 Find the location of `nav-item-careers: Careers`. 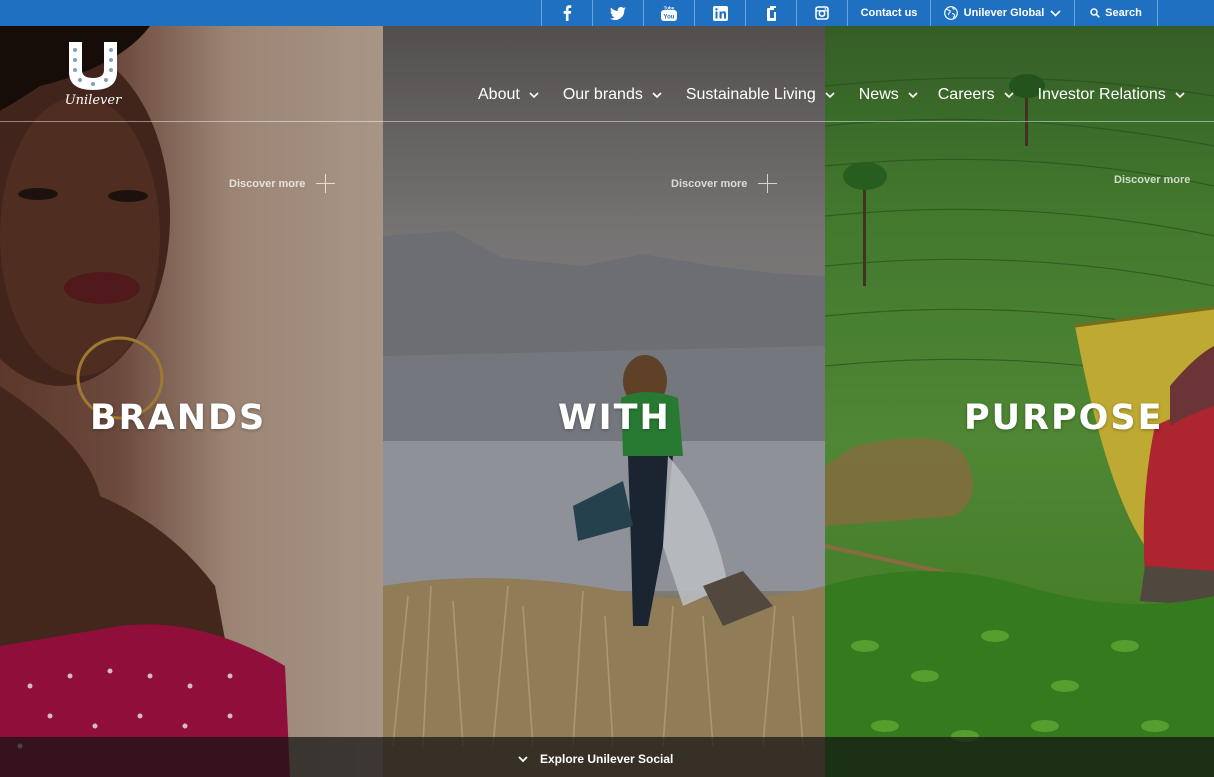

nav-item-careers: Careers is located at coordinates (976, 95).